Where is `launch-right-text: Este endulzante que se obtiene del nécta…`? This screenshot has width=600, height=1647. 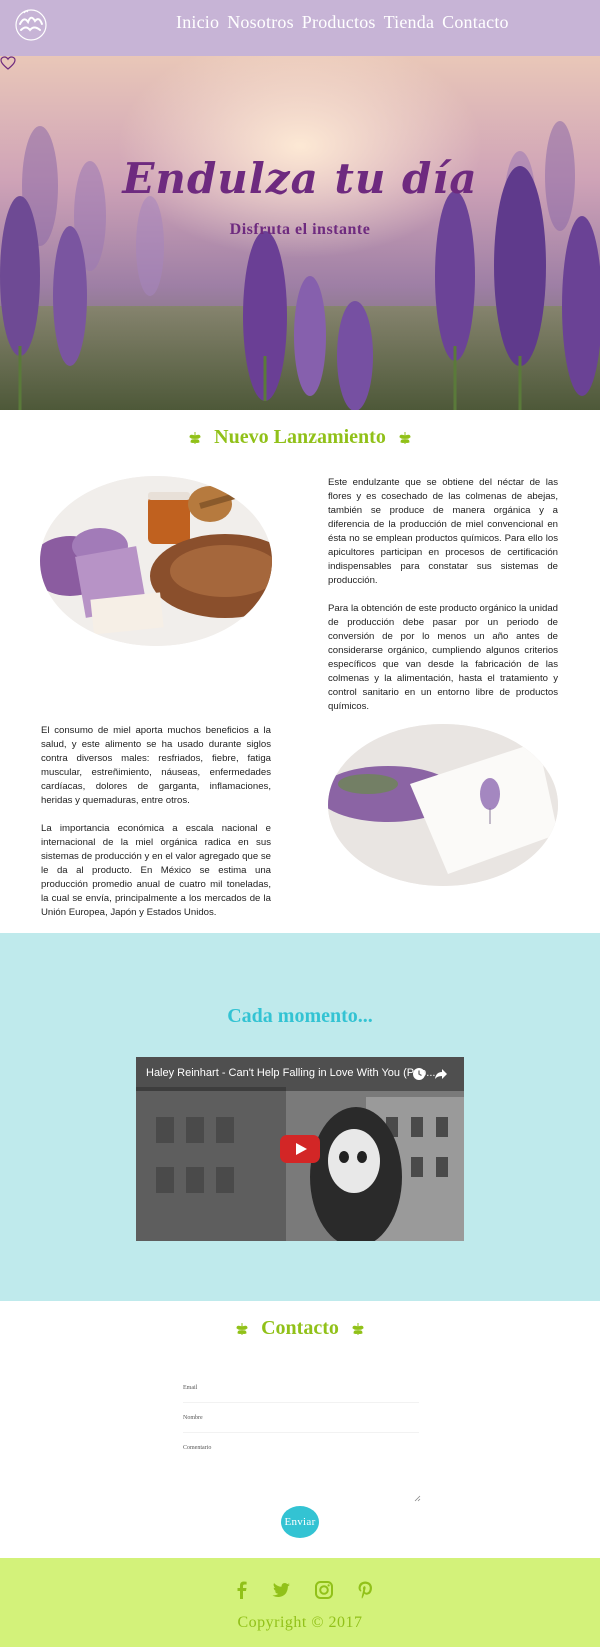 launch-right-text: Este endulzante que se obtiene del nécta… is located at coordinates (443, 595).